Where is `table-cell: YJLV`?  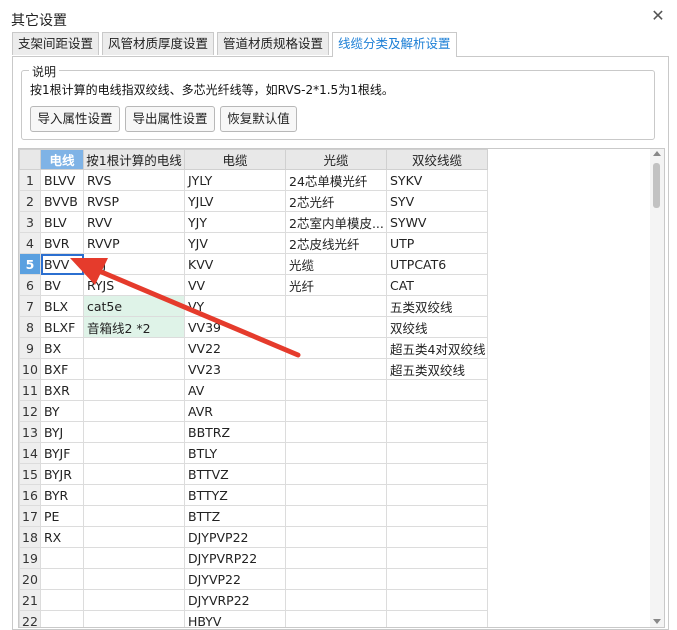 table-cell: YJLV is located at coordinates (235, 201).